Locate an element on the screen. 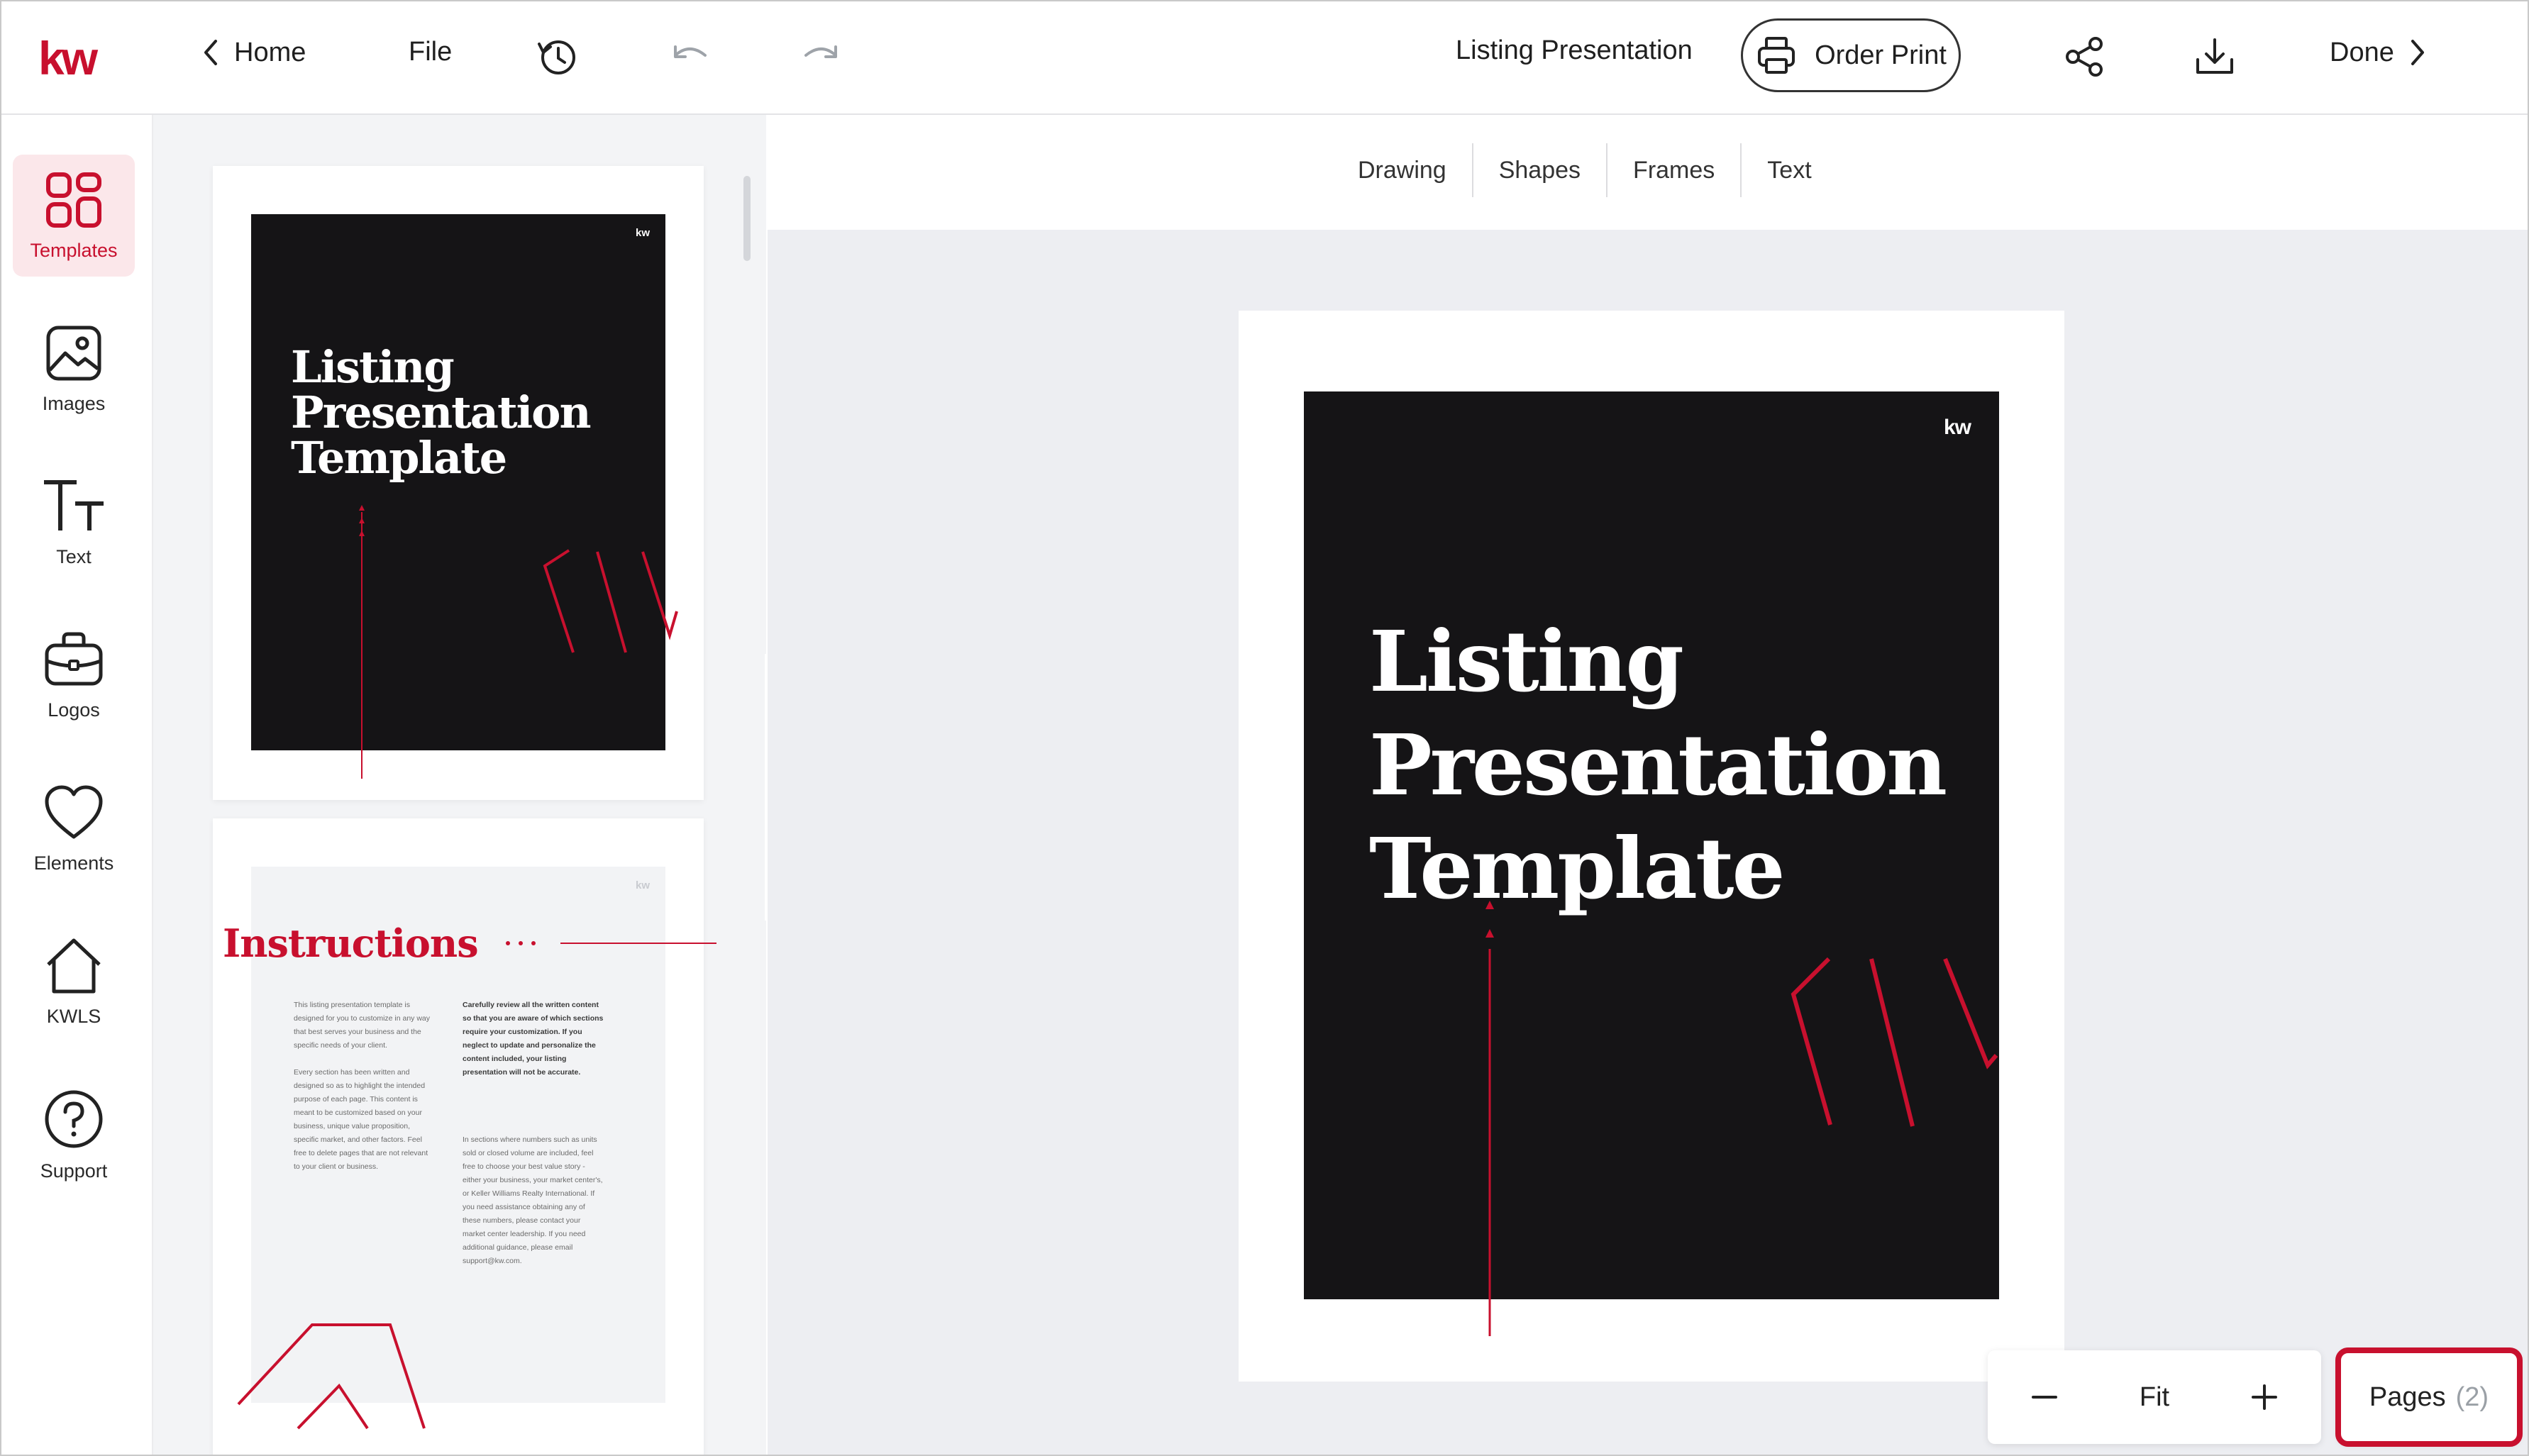 Image resolution: width=2529 pixels, height=1456 pixels. help-icon is located at coordinates (74, 1118).